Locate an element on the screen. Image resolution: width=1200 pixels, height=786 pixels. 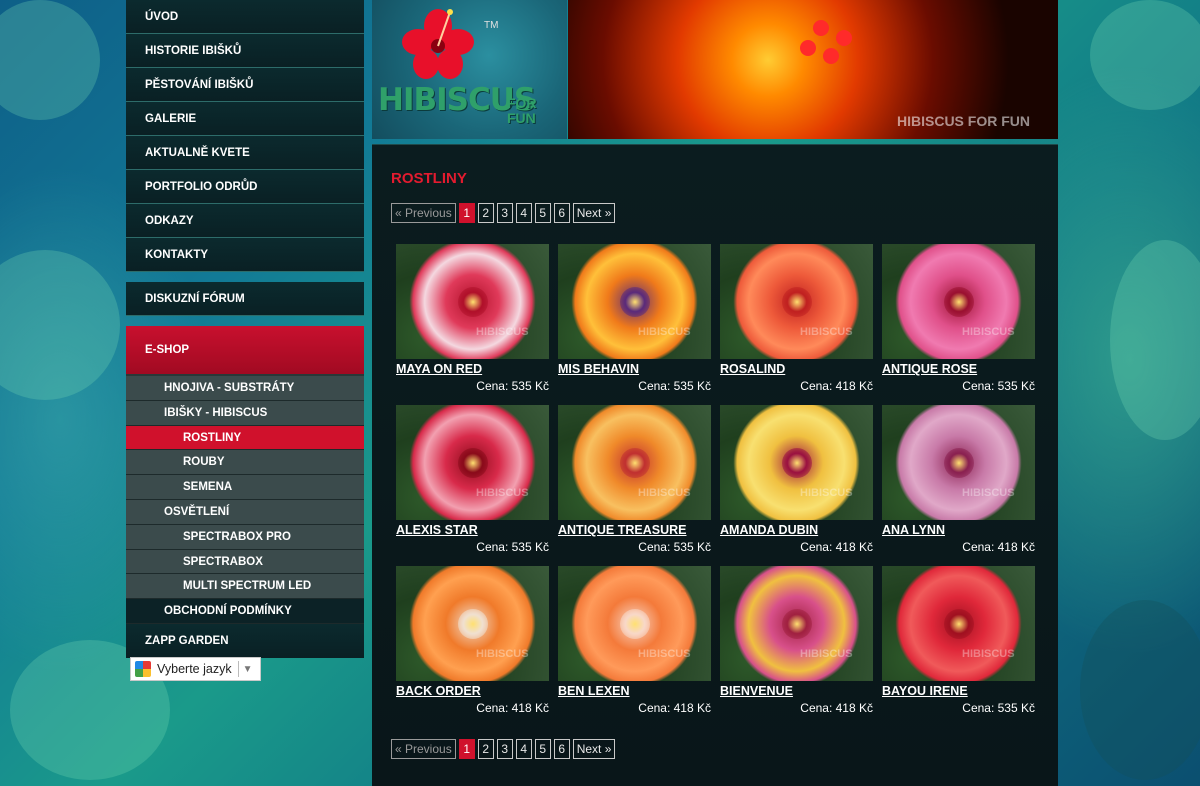
product-name-link: ALEXIS STAR is located at coordinates (472, 530).